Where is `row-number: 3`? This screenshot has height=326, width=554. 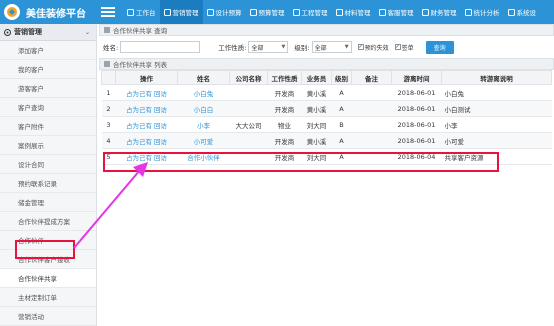 row-number: 3 is located at coordinates (108, 124).